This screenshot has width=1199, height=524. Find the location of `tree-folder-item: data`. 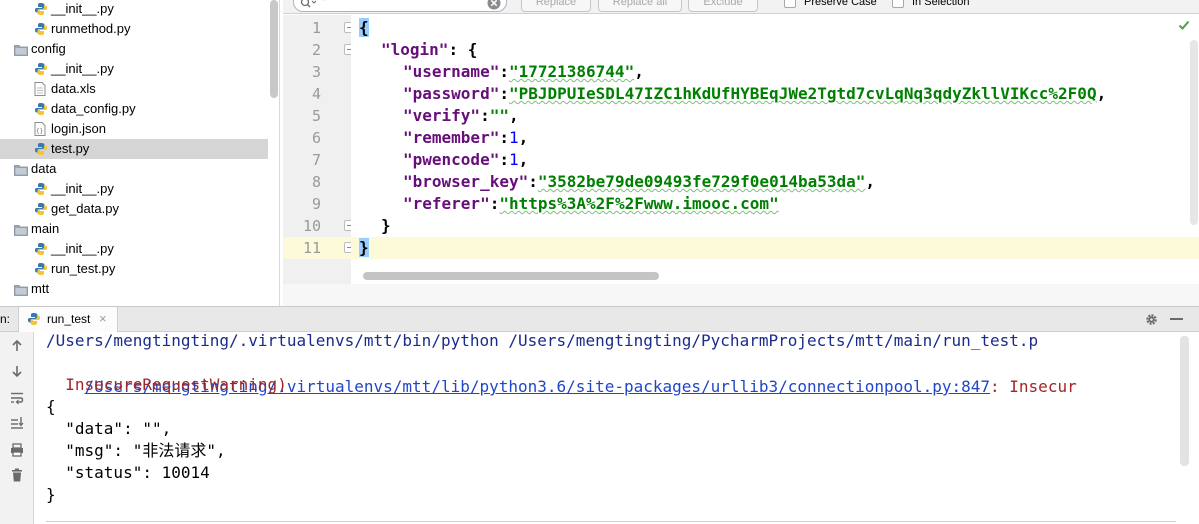

tree-folder-item: data is located at coordinates (134, 169).